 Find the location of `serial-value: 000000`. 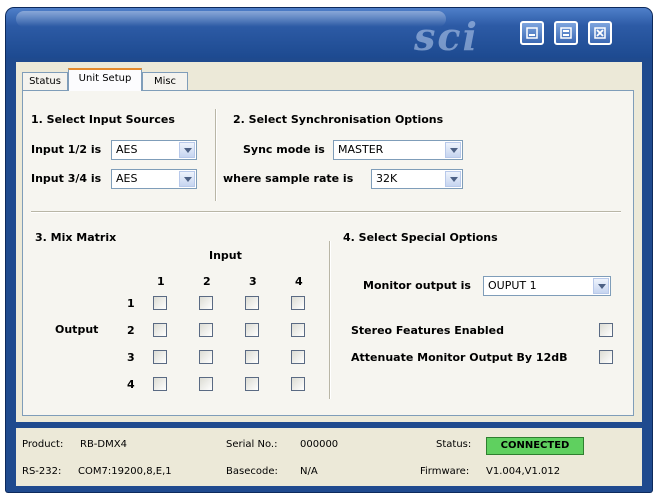

serial-value: 000000 is located at coordinates (319, 444).